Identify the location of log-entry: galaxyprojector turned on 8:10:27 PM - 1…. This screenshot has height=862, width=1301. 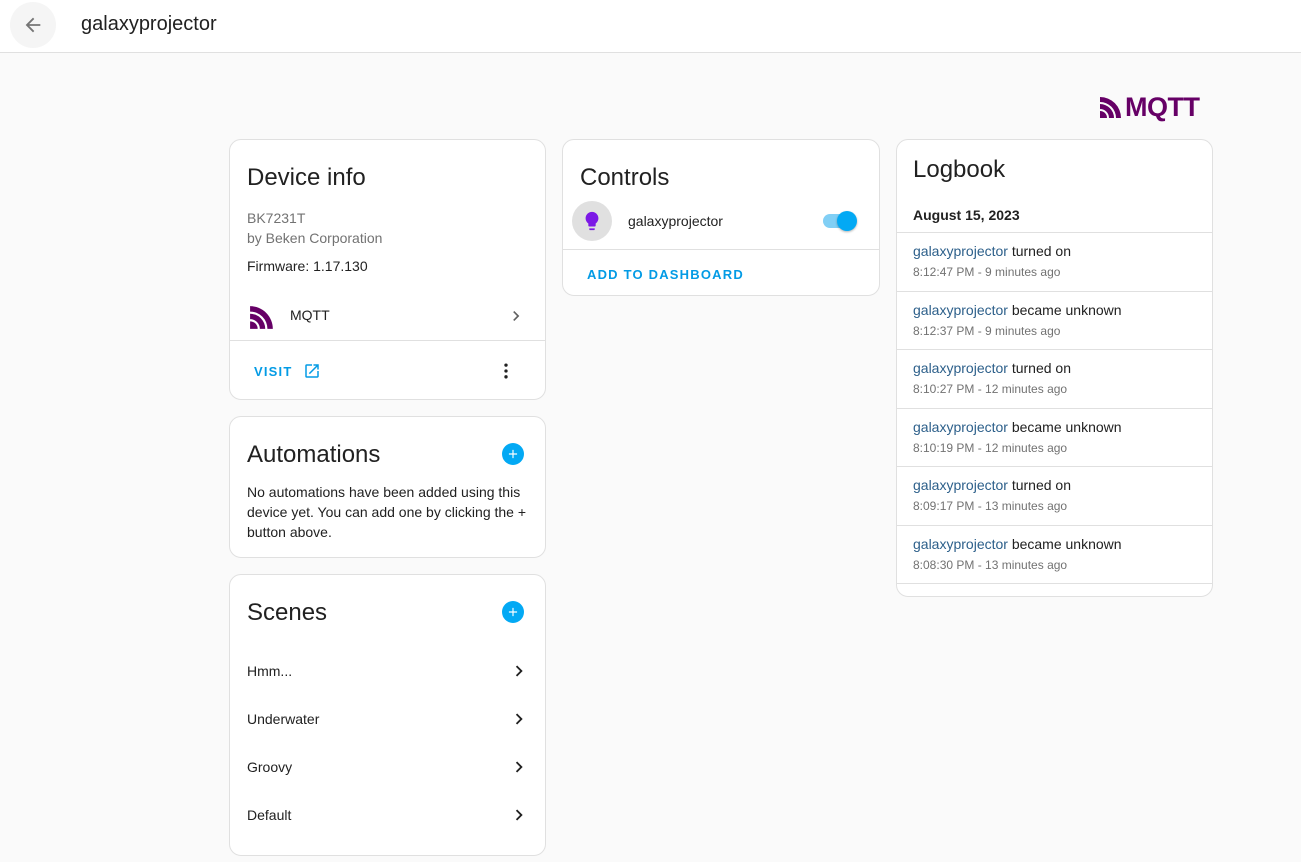
(1054, 378).